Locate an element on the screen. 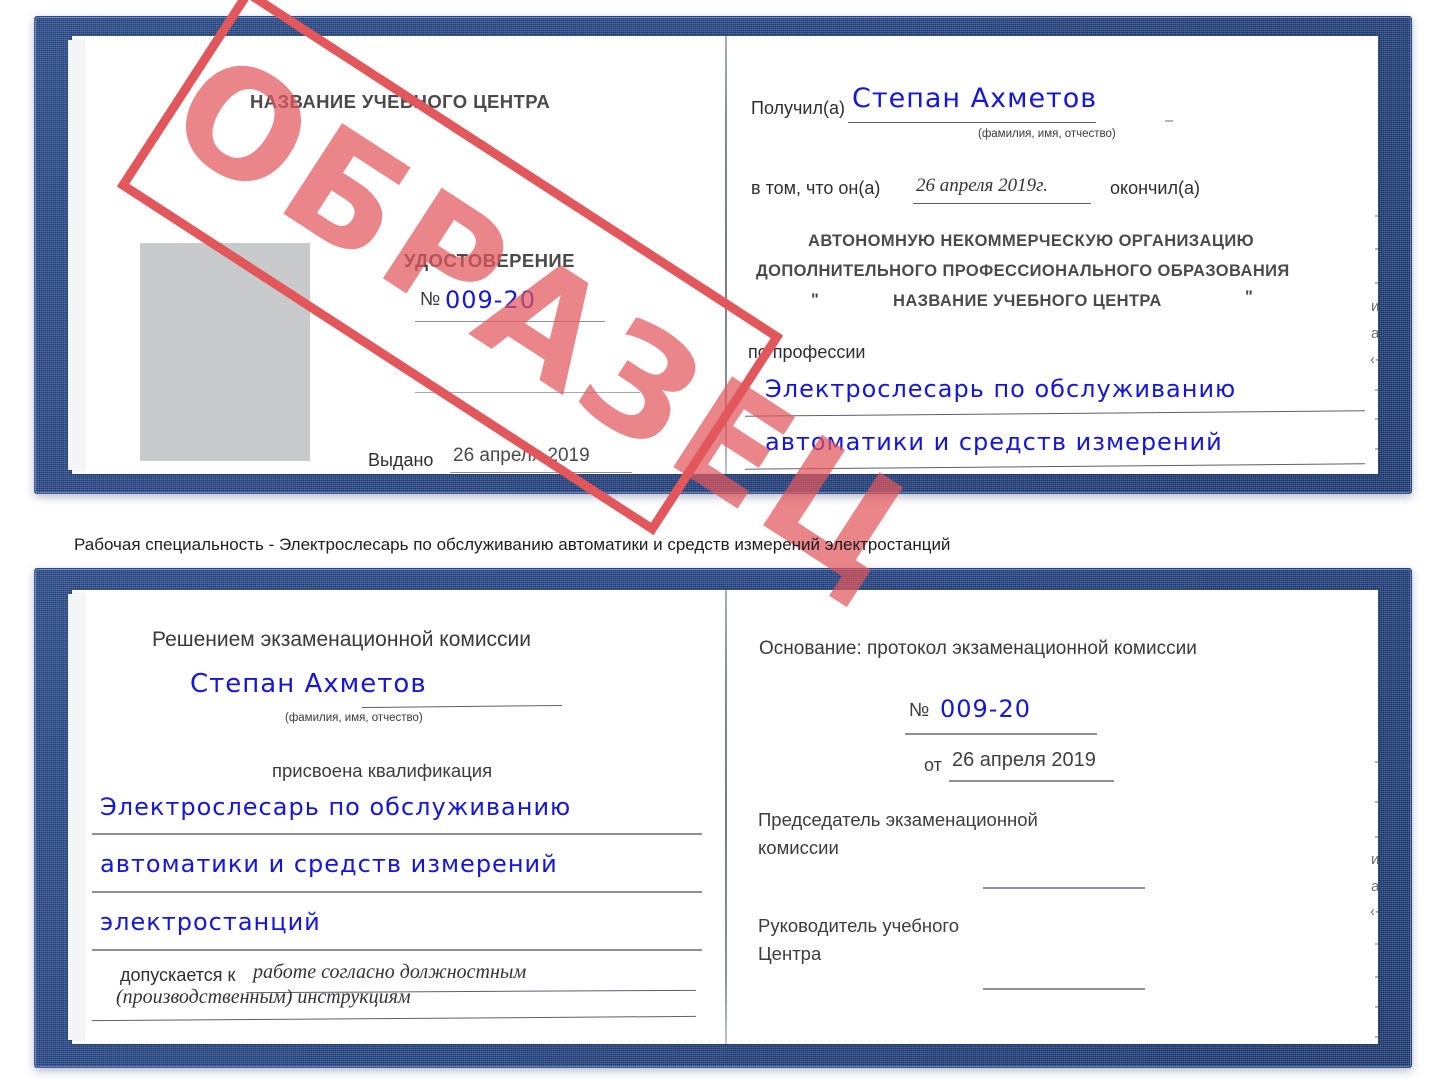 Image resolution: width=1448 pixels, height=1085 pixels. qualification-line-1: Электрослесарь по обслуживанию is located at coordinates (336, 807).